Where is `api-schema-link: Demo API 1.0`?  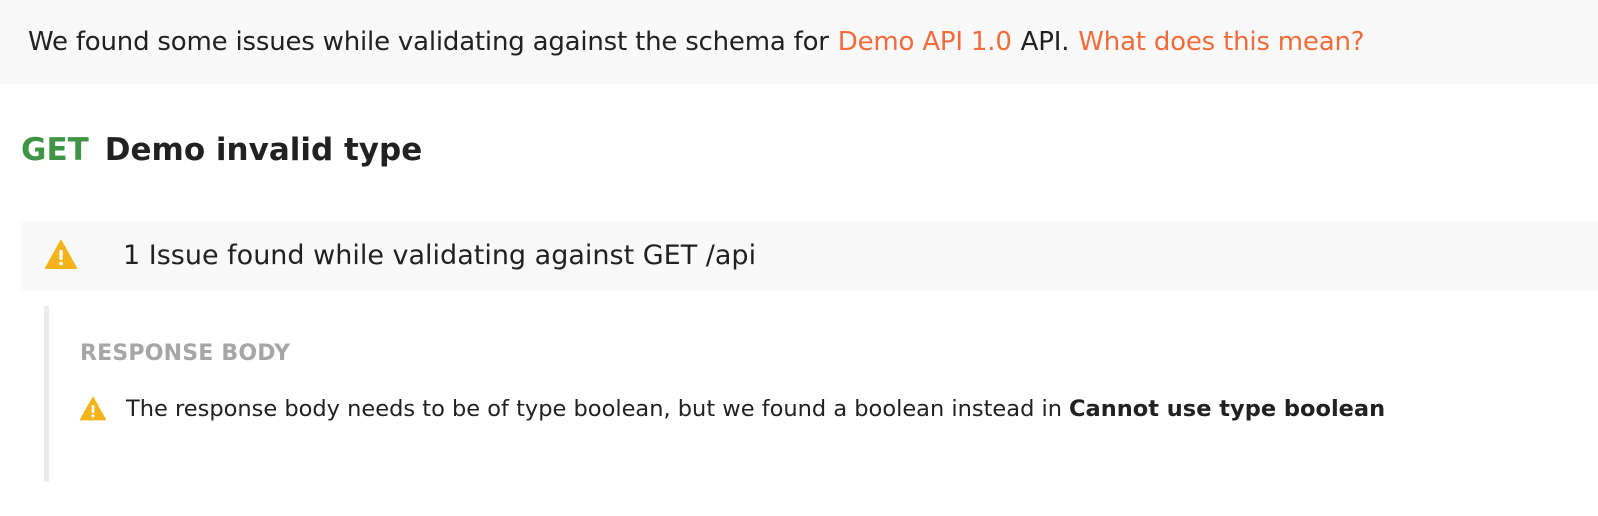
api-schema-link: Demo API 1.0 is located at coordinates (925, 42).